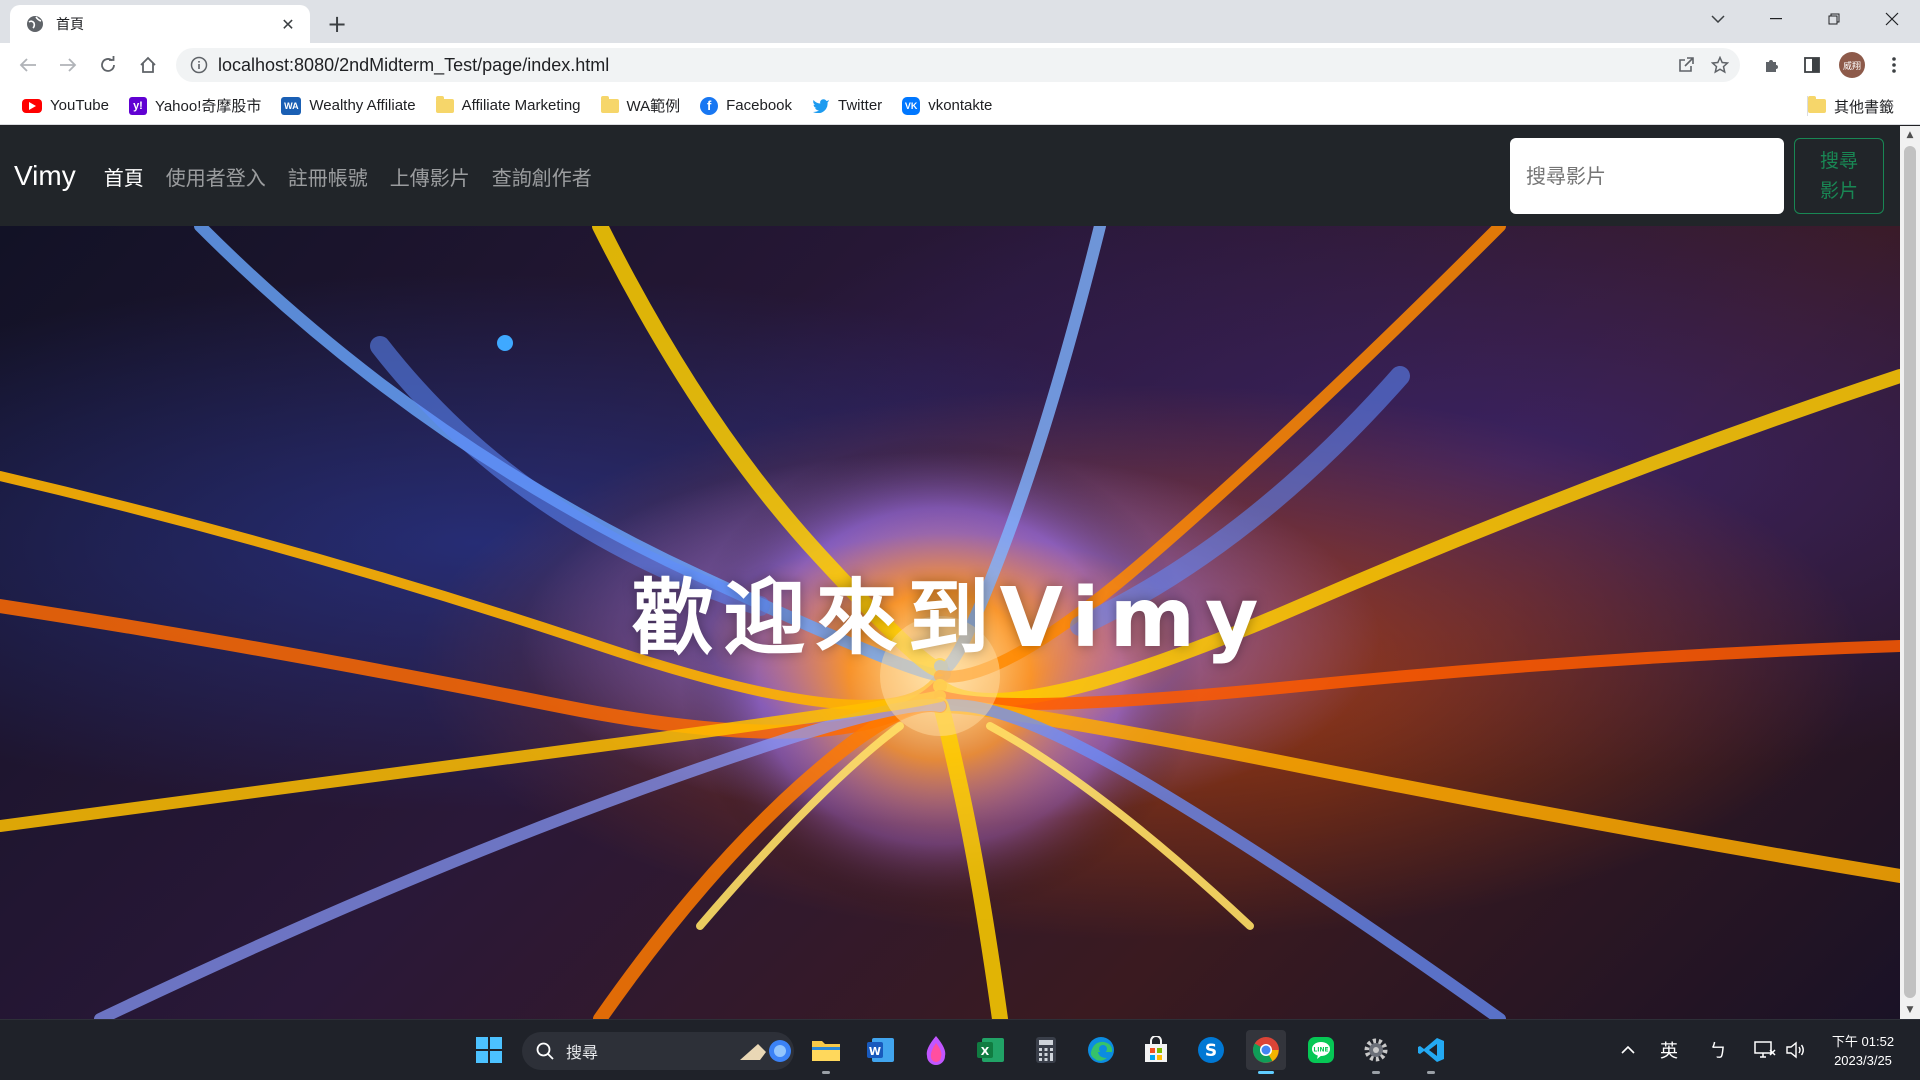 The image size is (1920, 1080). I want to click on ime-language: 英, so click(1669, 1050).